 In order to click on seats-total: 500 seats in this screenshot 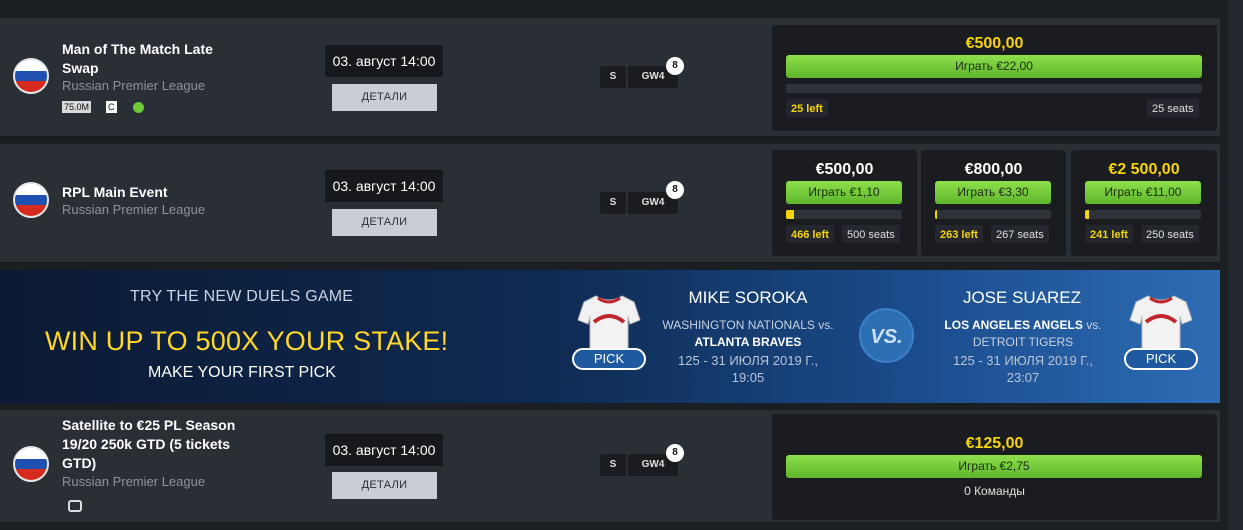, I will do `click(871, 235)`.